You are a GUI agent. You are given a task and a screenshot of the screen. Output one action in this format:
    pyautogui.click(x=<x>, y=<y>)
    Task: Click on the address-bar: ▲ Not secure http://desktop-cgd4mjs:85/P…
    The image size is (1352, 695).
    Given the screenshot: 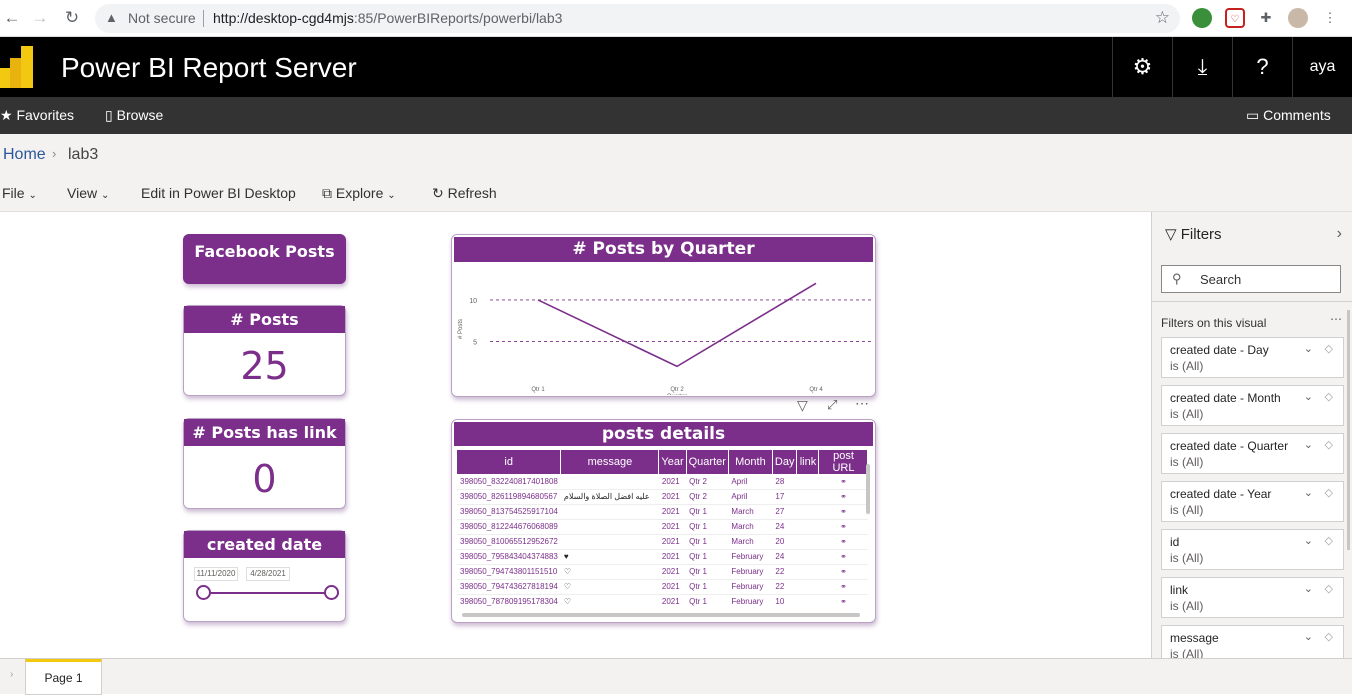 What is the action you would take?
    pyautogui.click(x=637, y=18)
    